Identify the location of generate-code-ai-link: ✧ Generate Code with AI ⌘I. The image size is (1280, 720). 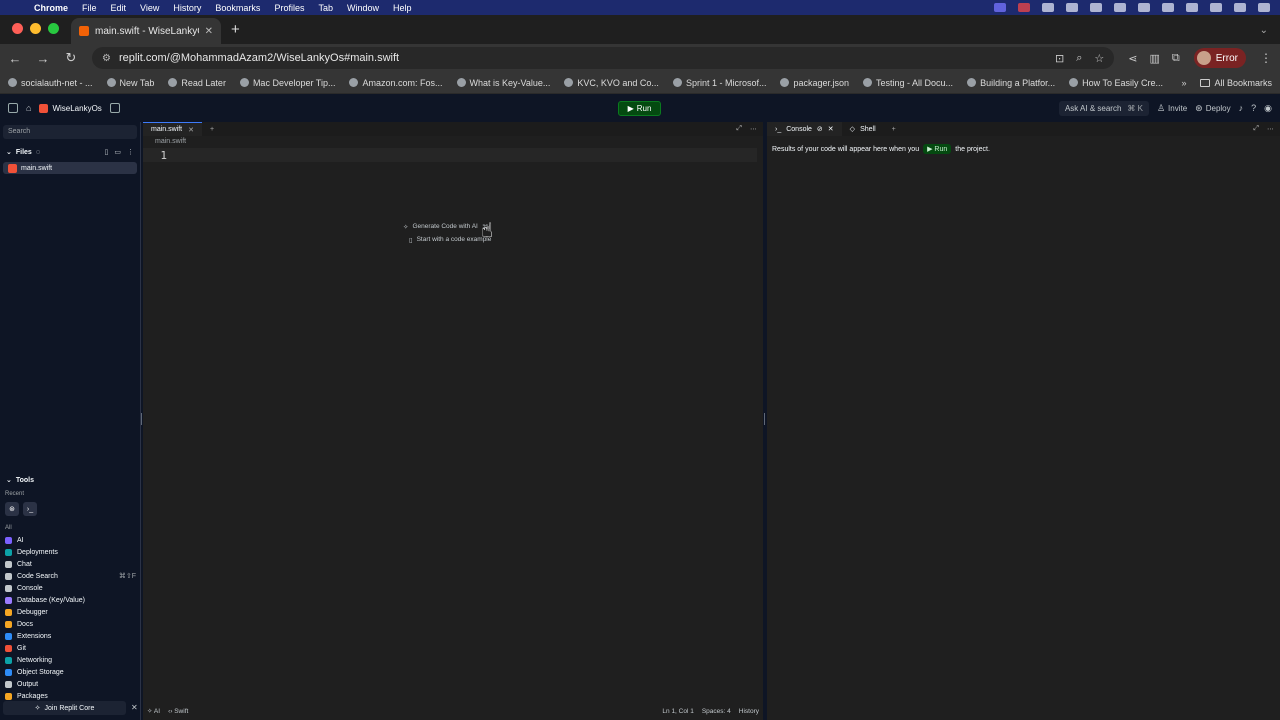
(447, 226).